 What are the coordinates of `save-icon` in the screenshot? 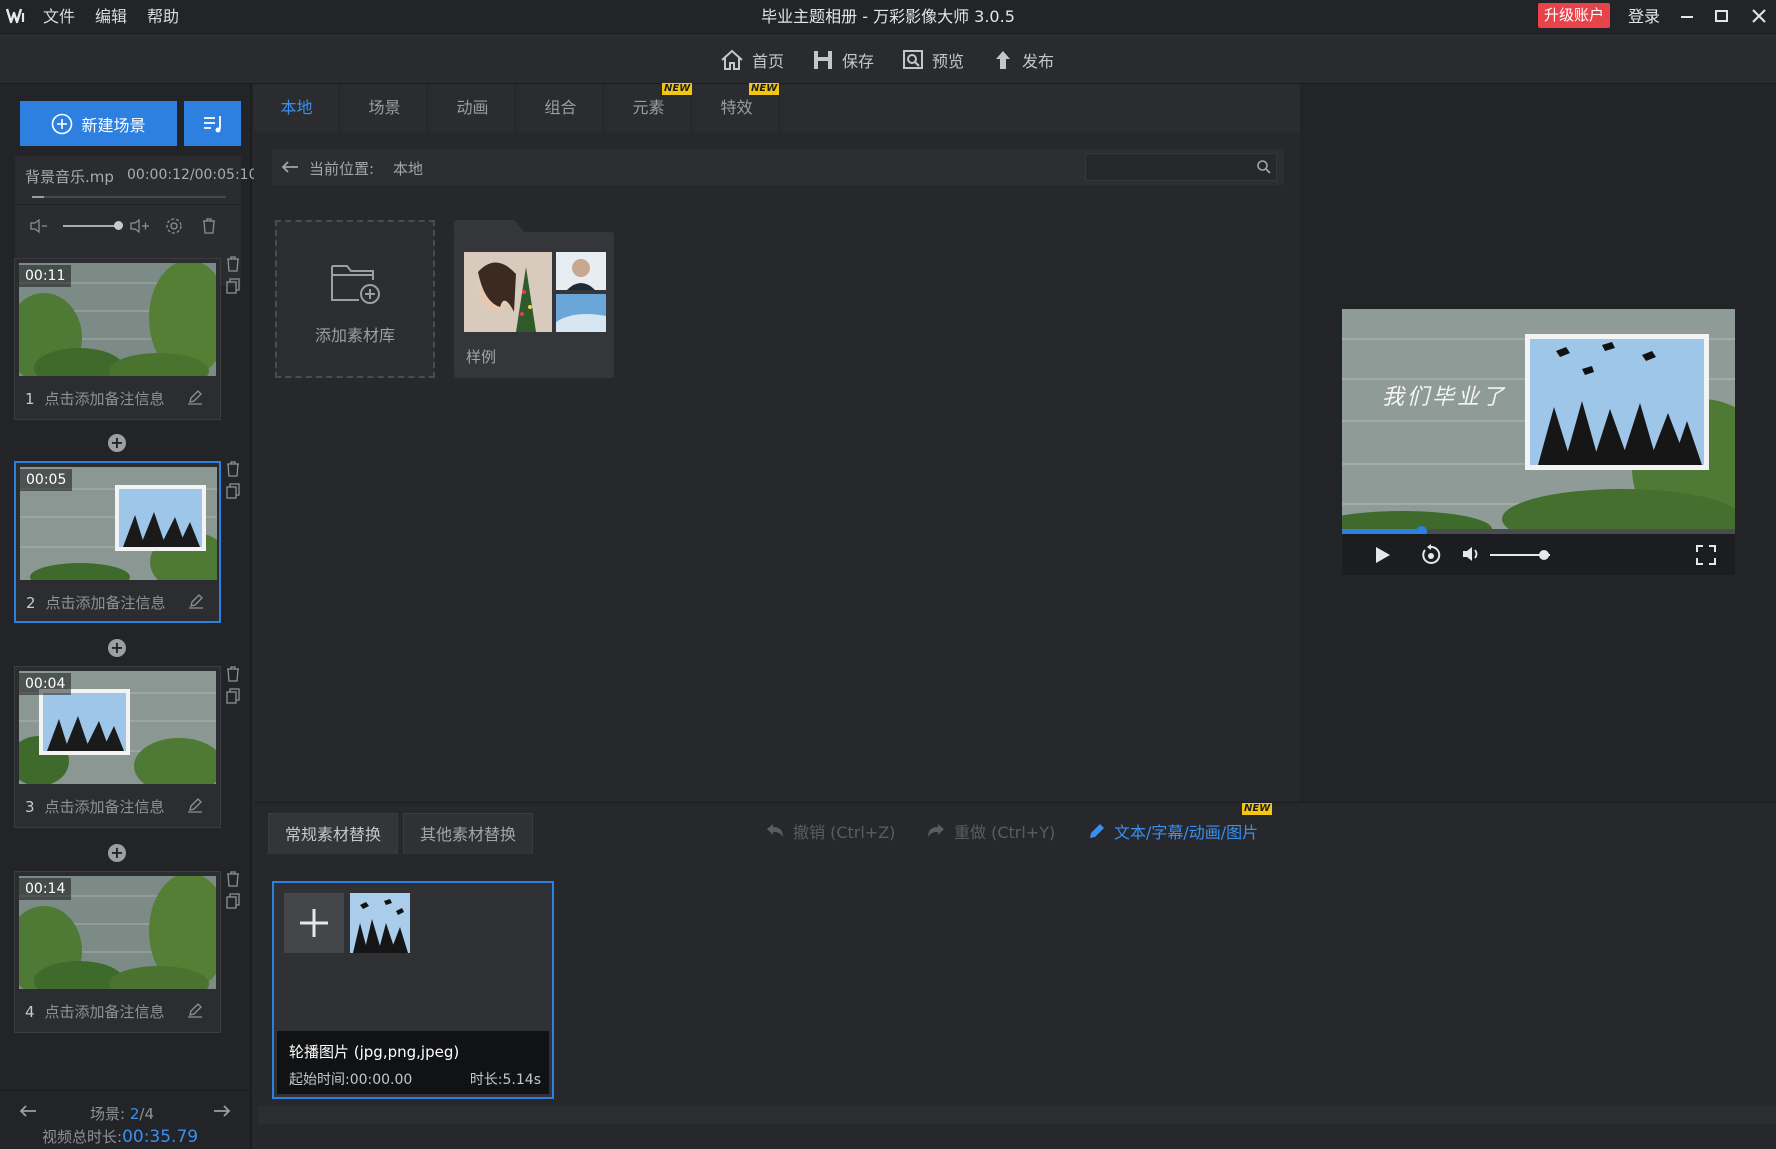 It's located at (823, 60).